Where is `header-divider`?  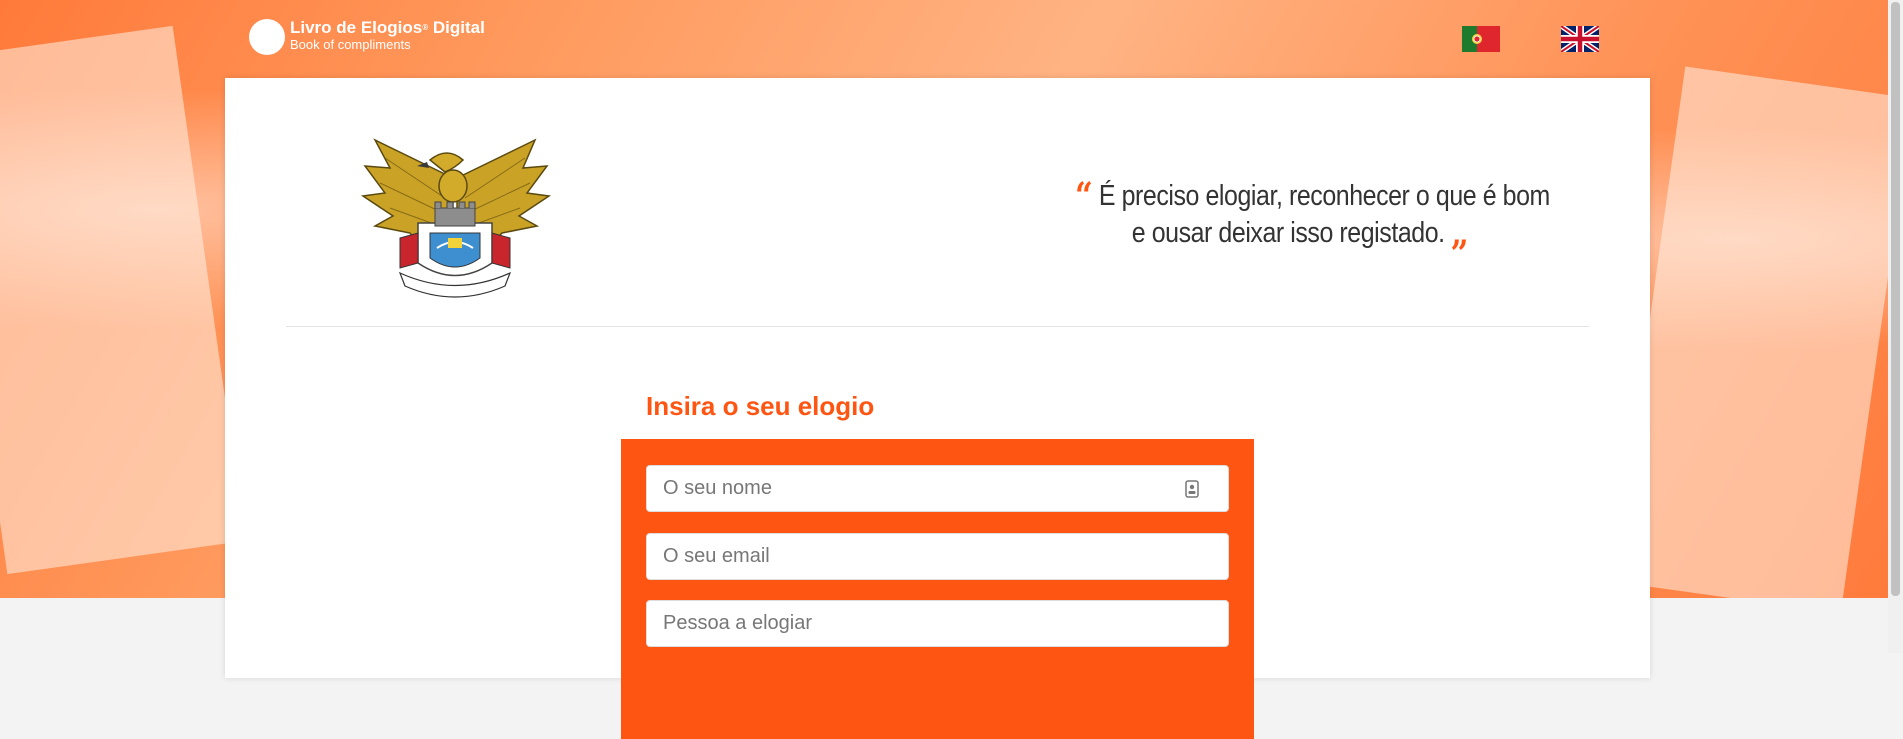 header-divider is located at coordinates (937, 326).